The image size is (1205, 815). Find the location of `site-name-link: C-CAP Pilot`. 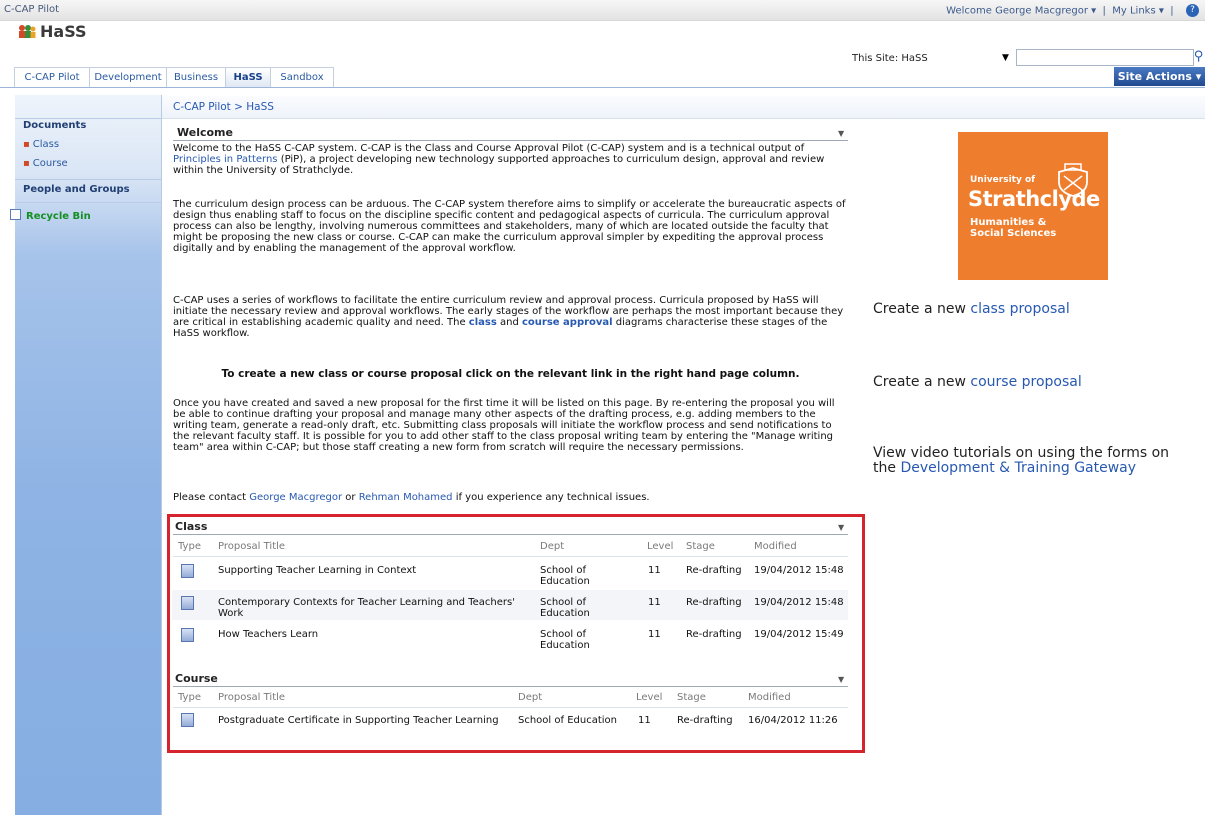

site-name-link: C-CAP Pilot is located at coordinates (31, 9).